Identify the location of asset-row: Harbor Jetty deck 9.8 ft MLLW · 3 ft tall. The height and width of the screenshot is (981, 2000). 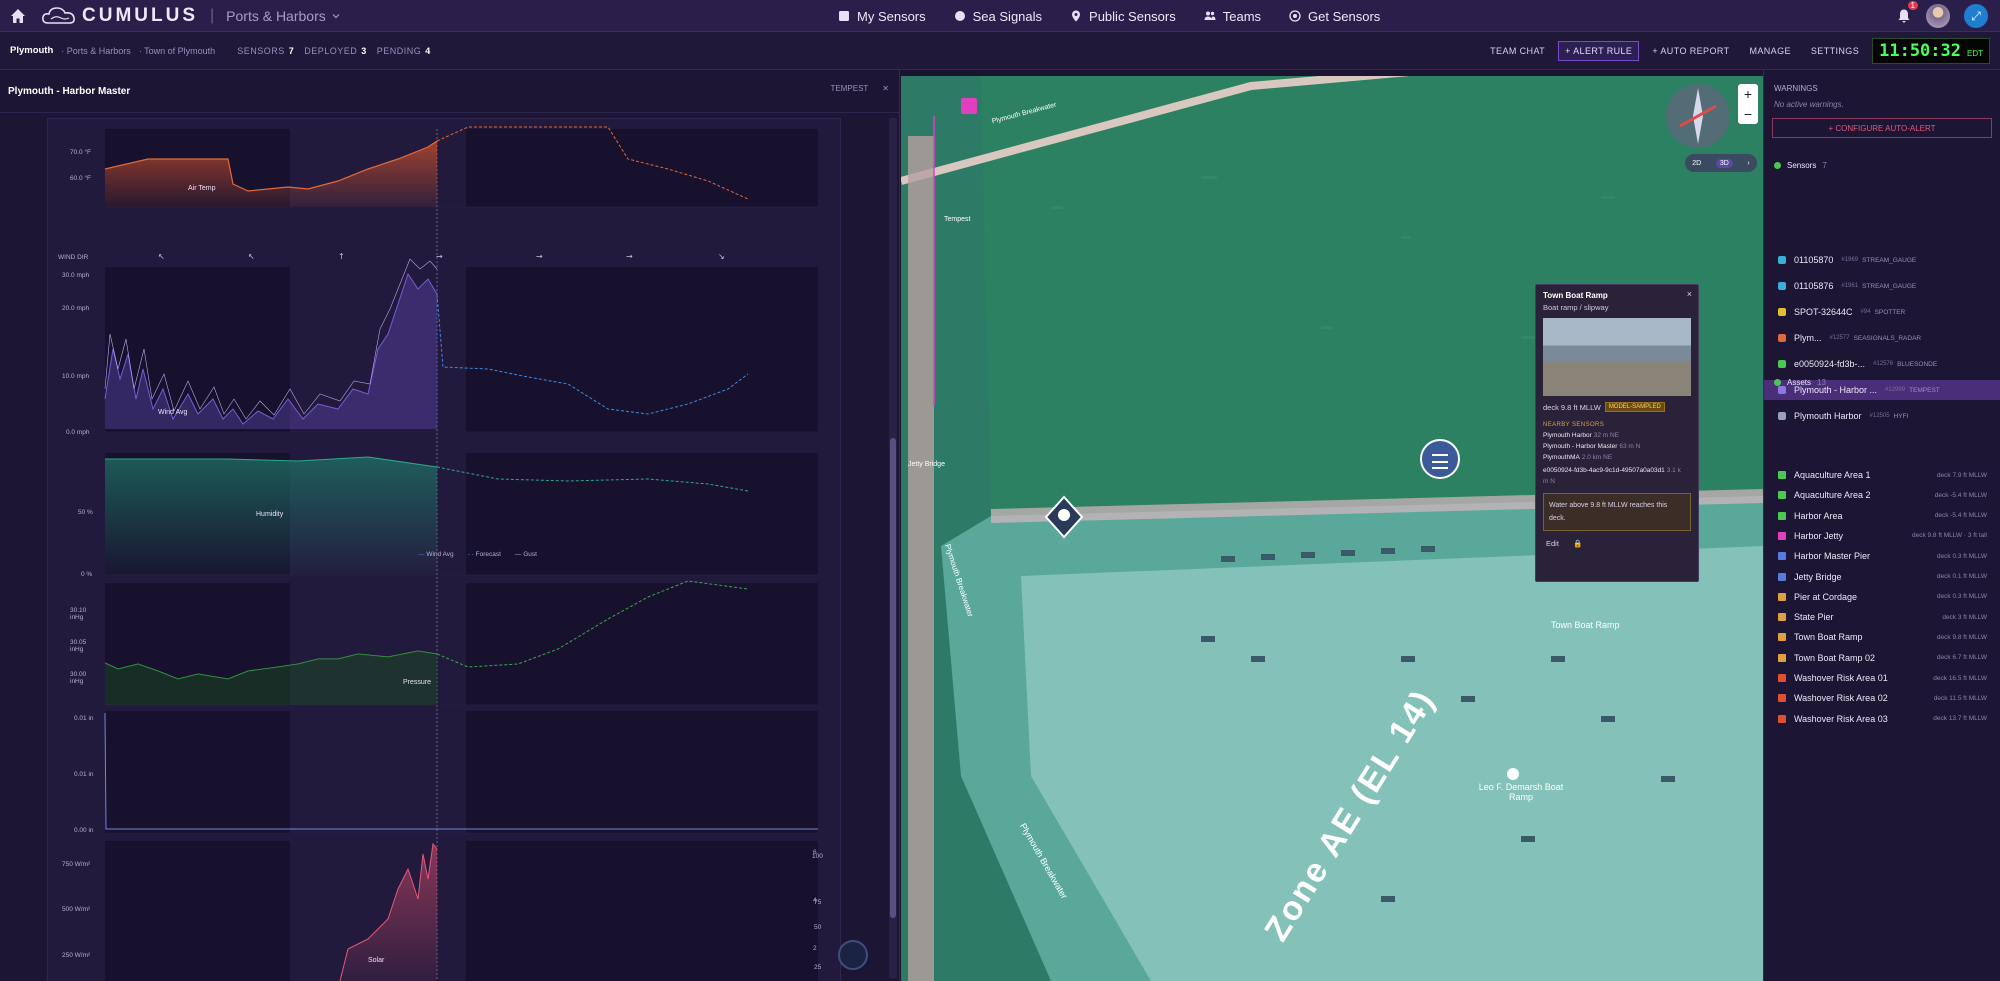
(1882, 536).